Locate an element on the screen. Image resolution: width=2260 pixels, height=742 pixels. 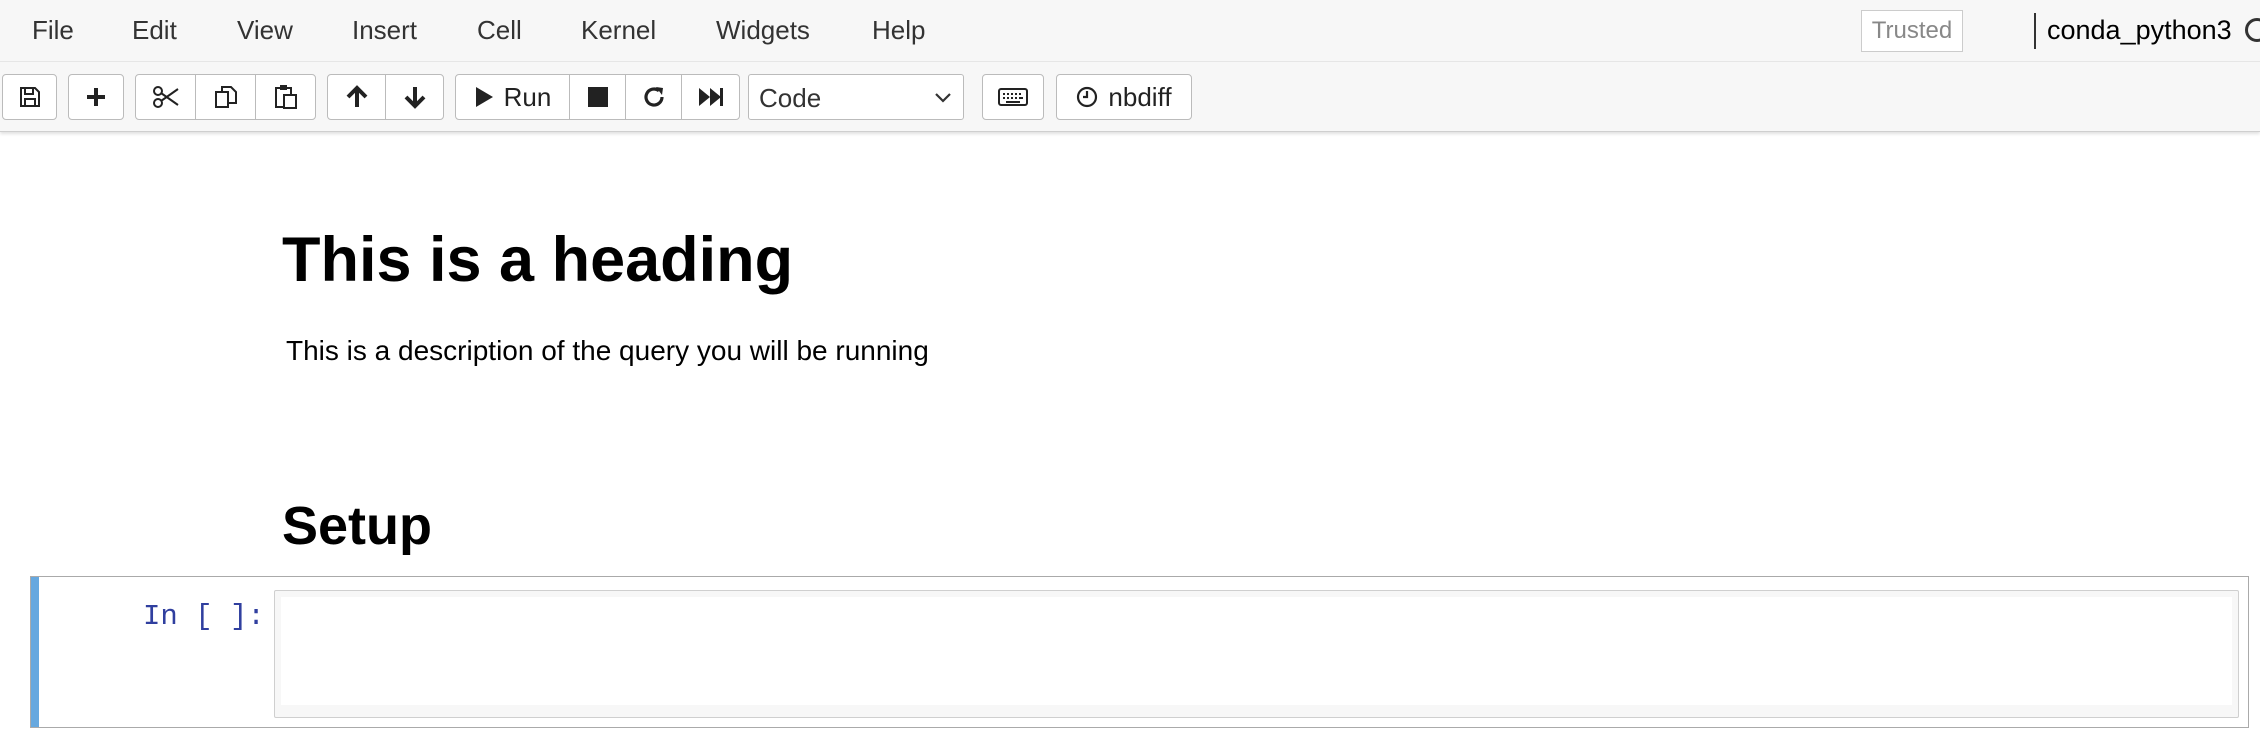
kernel-status-icon is located at coordinates (2252, 30).